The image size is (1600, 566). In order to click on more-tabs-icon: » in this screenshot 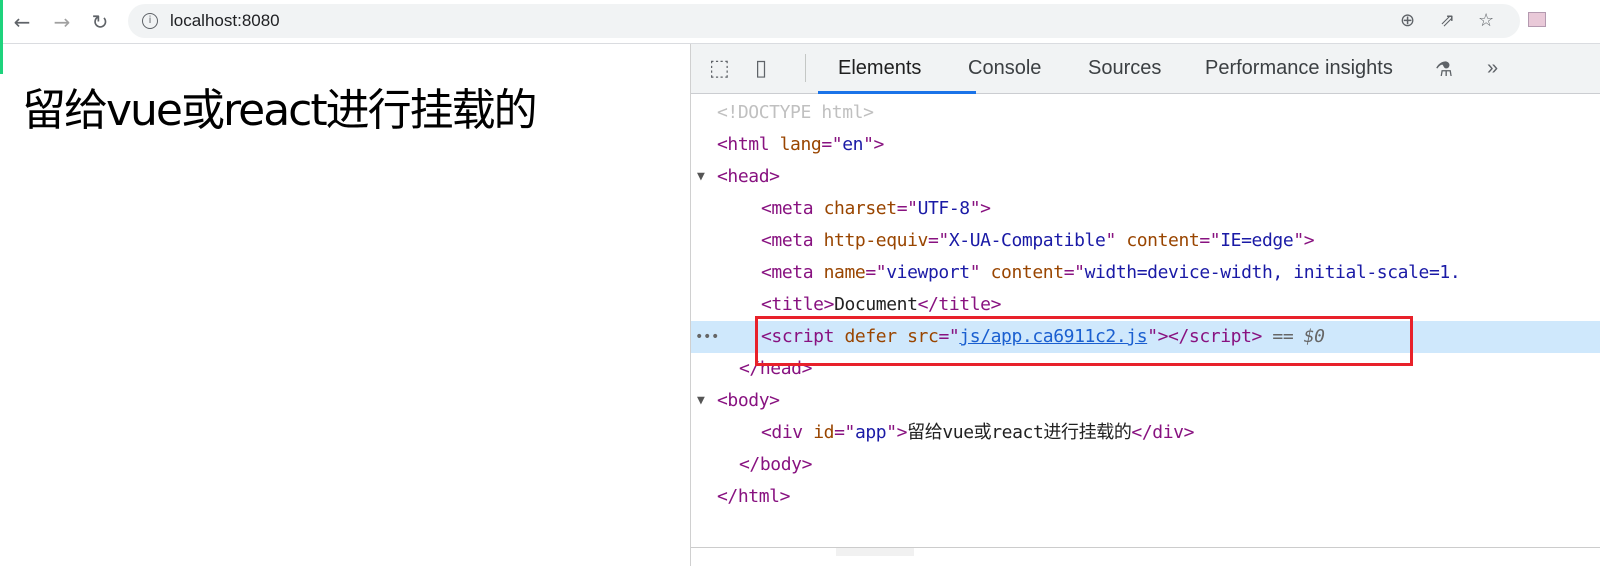, I will do `click(1492, 68)`.